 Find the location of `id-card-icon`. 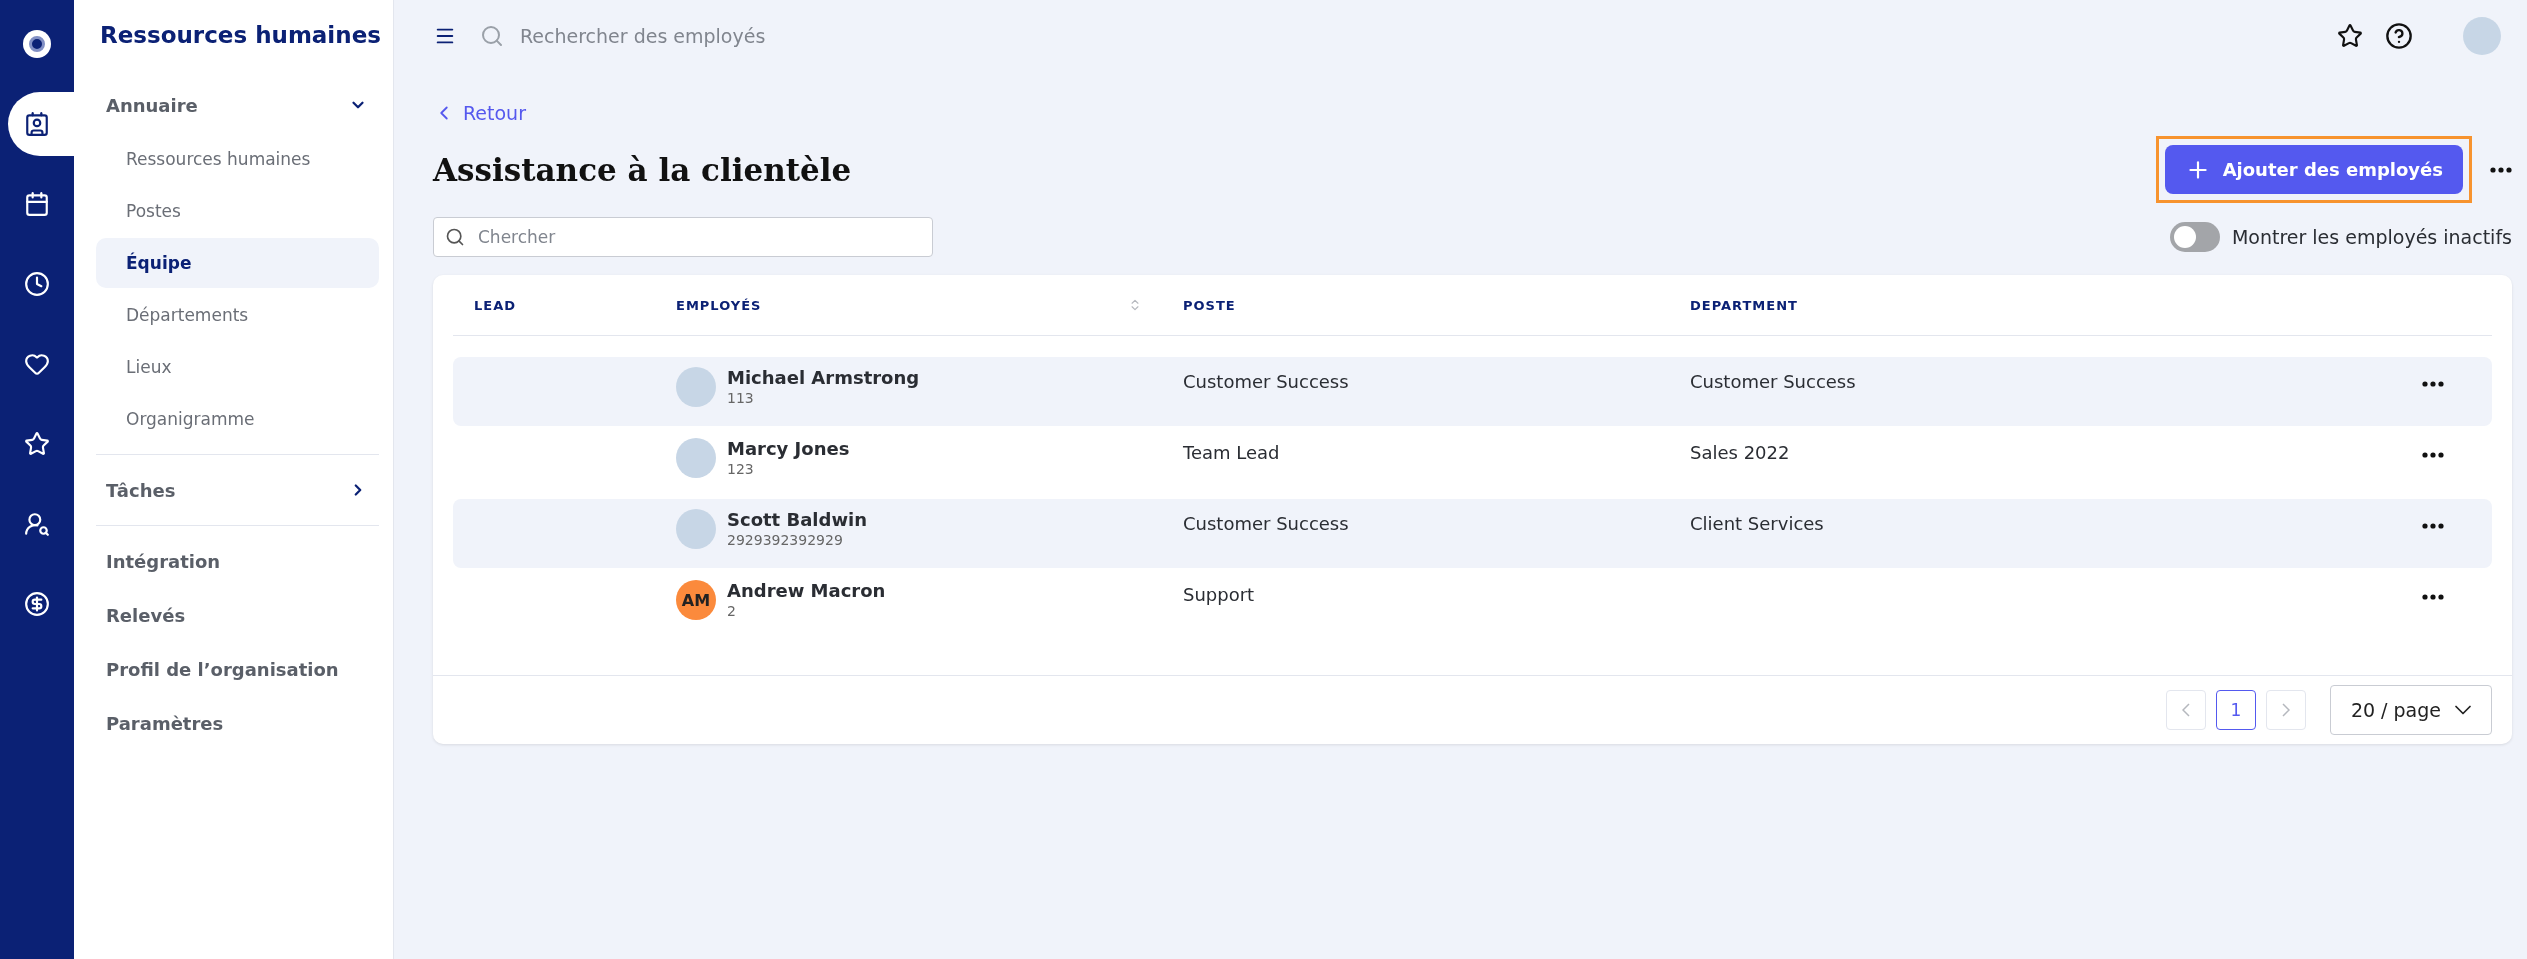

id-card-icon is located at coordinates (37, 124).